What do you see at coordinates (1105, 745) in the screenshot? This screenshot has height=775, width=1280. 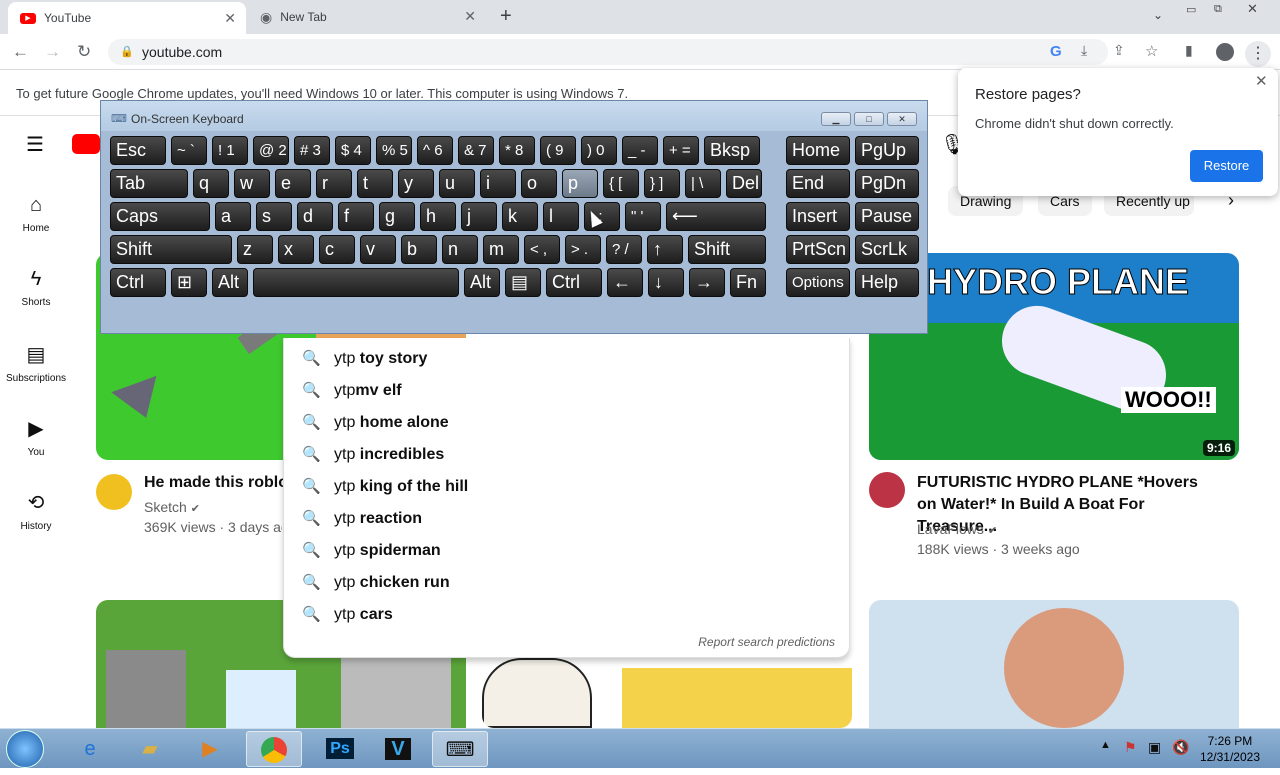 I see `show-hidden-icons-chevron-icon: ▲` at bounding box center [1105, 745].